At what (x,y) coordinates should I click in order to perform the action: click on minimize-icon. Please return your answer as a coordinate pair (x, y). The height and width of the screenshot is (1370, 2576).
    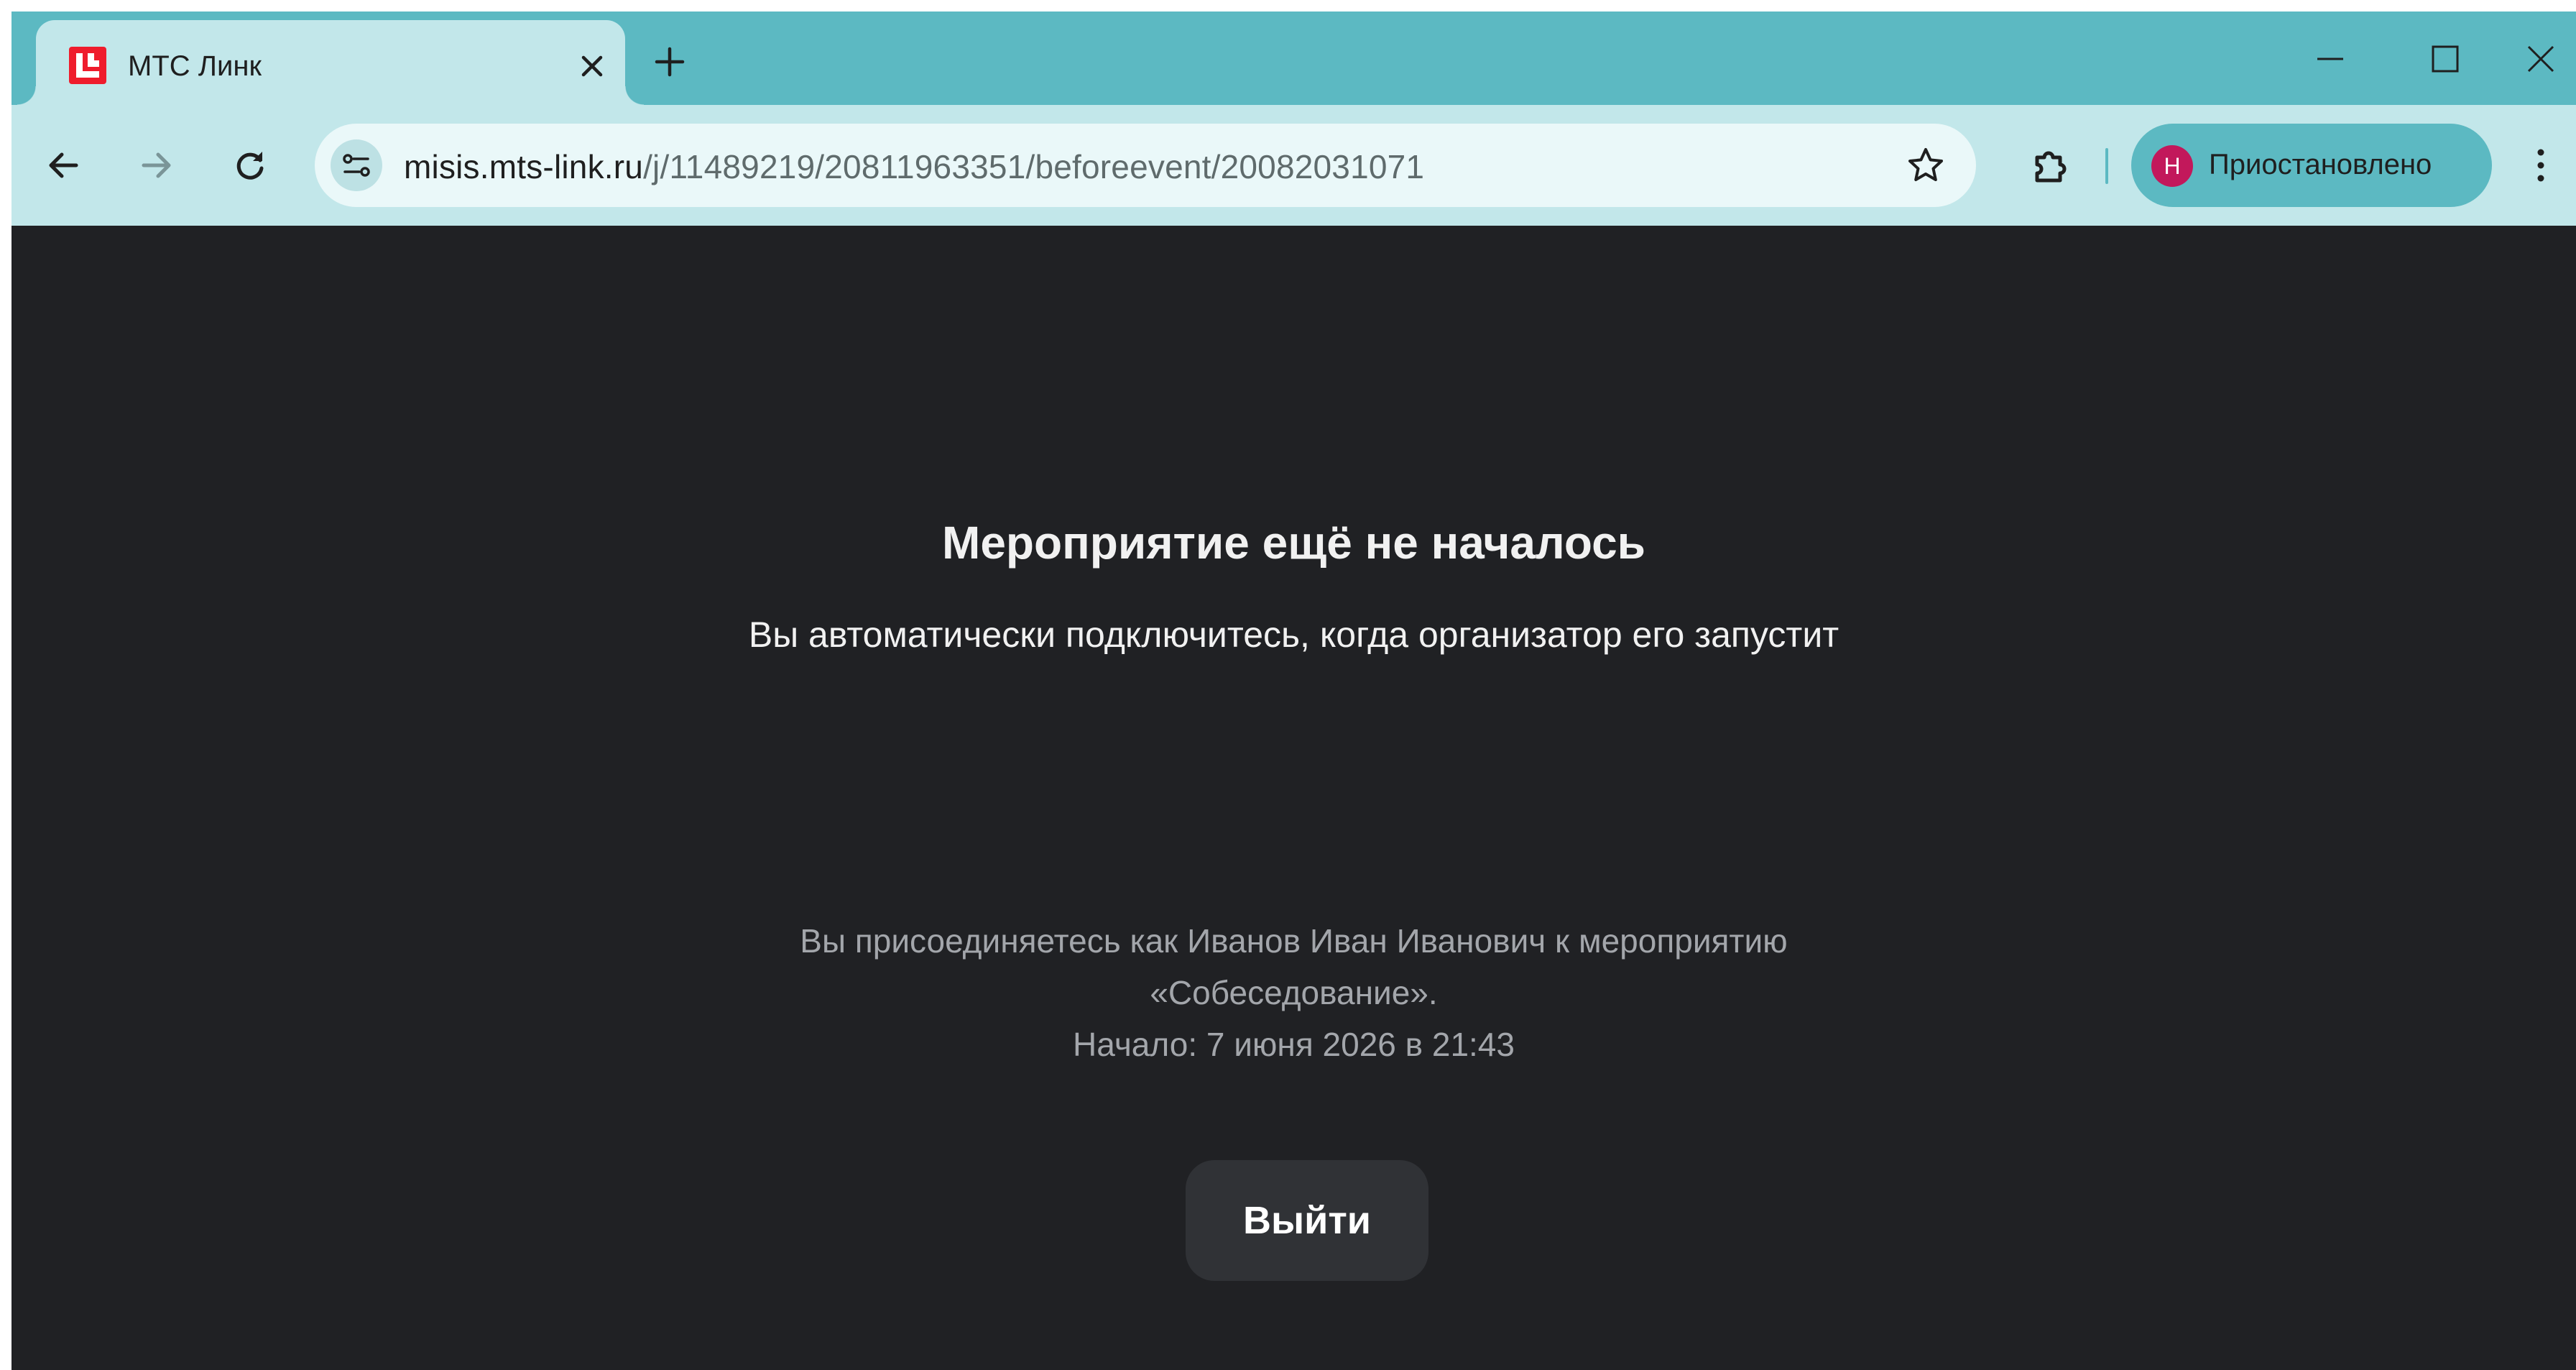
    Looking at the image, I should click on (2330, 59).